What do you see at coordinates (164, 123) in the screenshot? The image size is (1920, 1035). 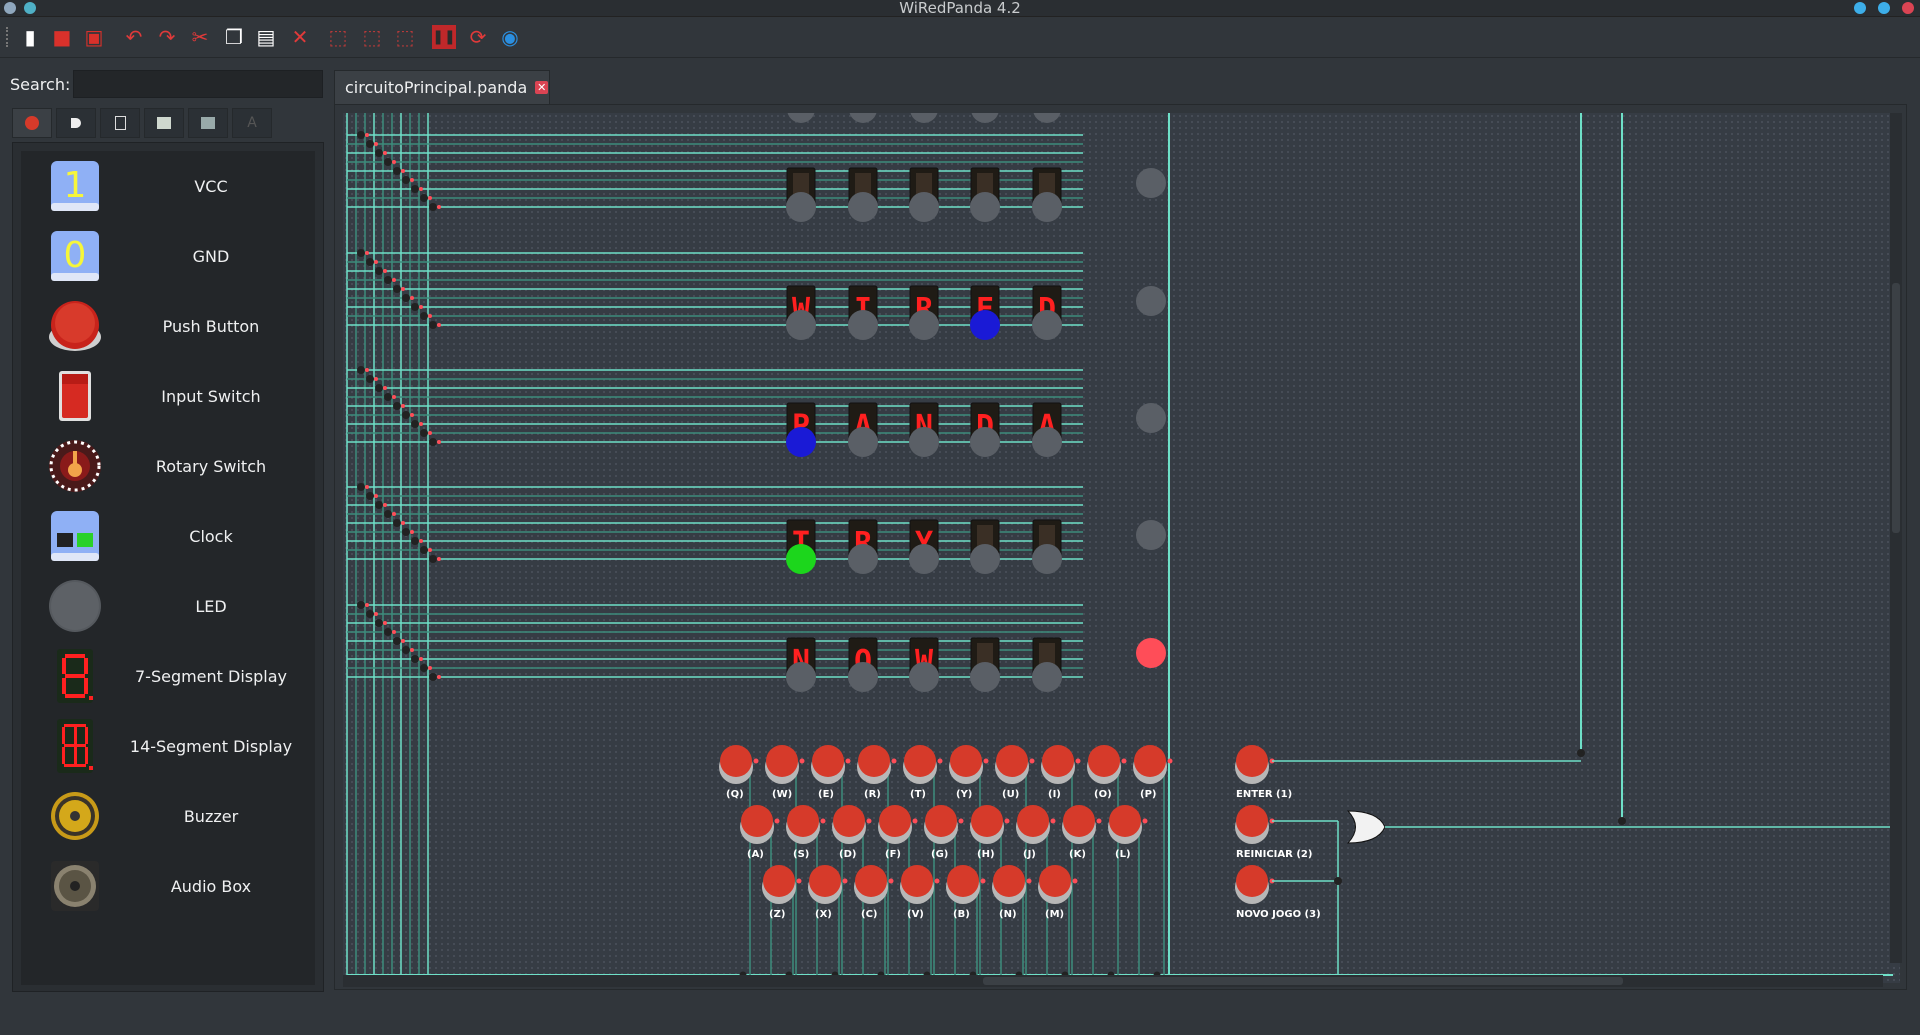 I see `tab-ic` at bounding box center [164, 123].